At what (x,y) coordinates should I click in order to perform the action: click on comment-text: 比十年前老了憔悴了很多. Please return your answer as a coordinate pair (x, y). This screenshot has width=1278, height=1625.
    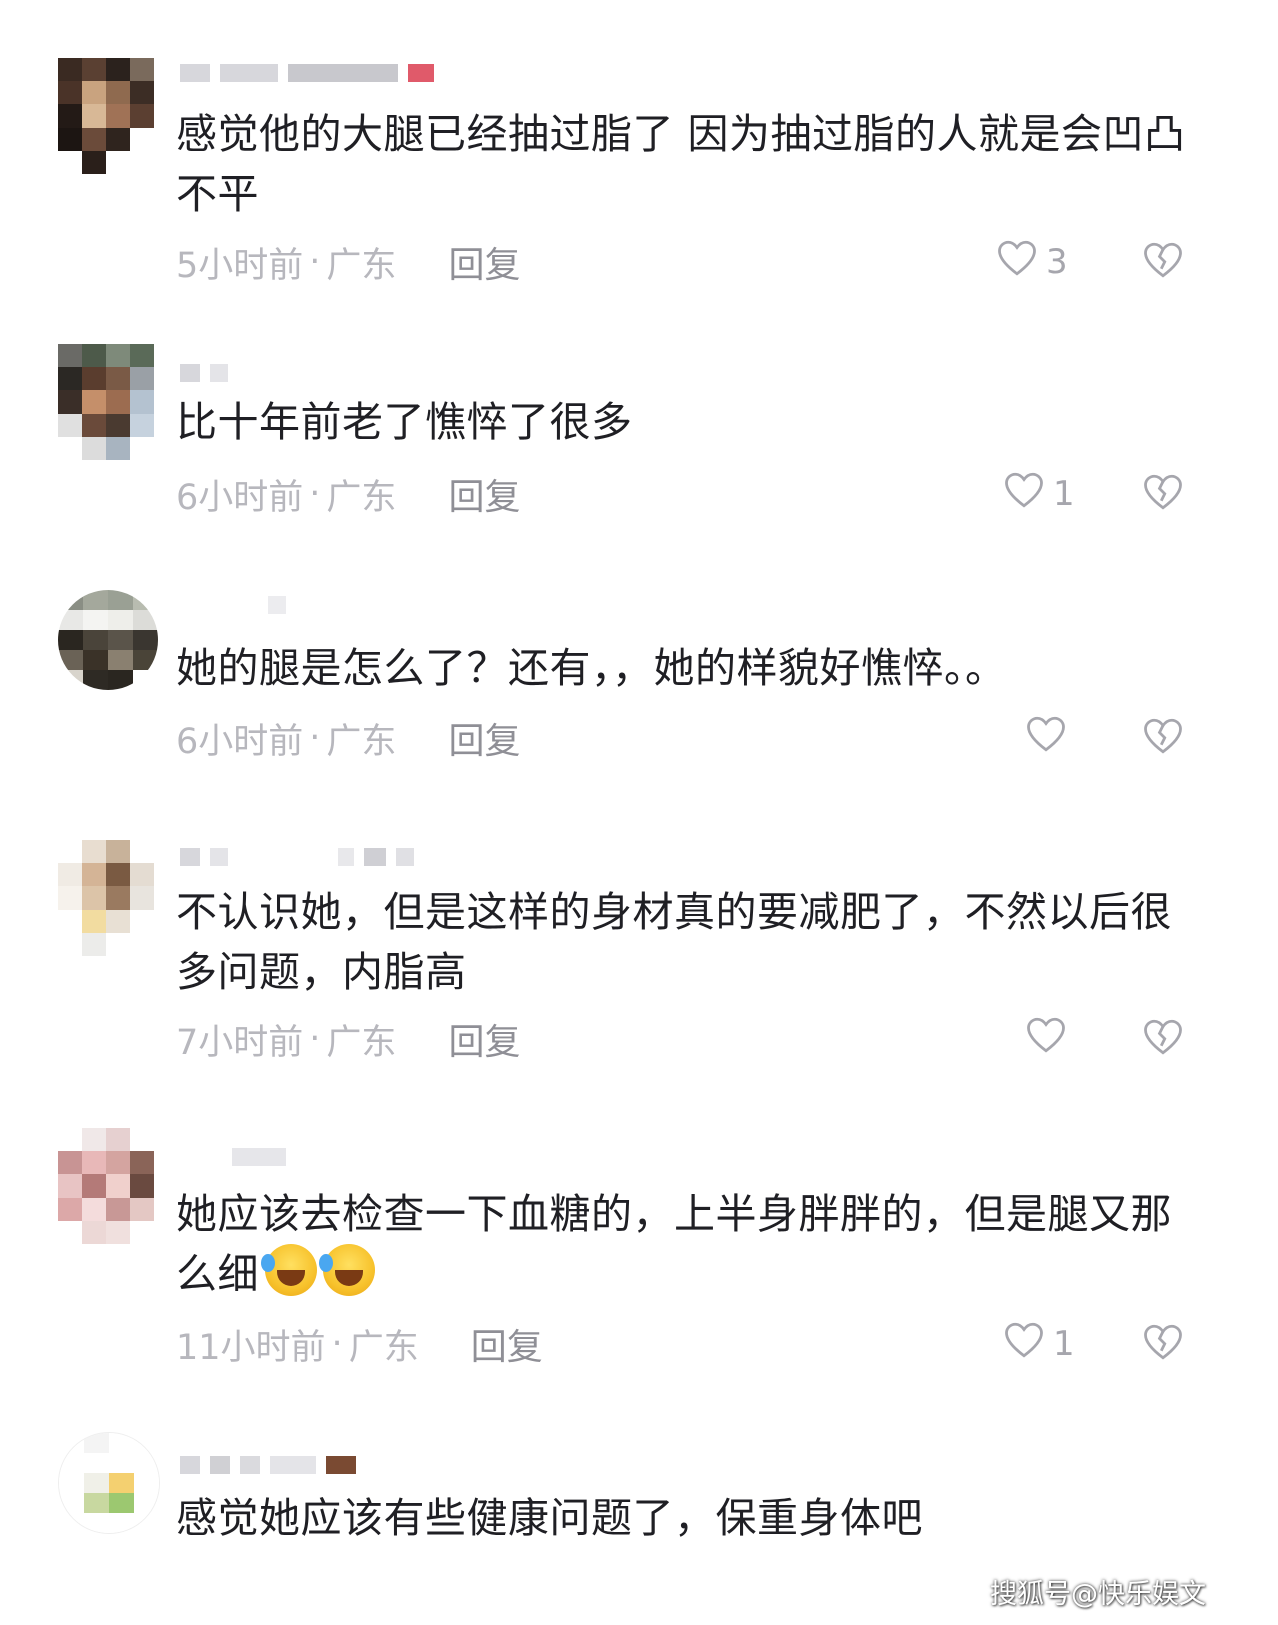
    Looking at the image, I should click on (404, 422).